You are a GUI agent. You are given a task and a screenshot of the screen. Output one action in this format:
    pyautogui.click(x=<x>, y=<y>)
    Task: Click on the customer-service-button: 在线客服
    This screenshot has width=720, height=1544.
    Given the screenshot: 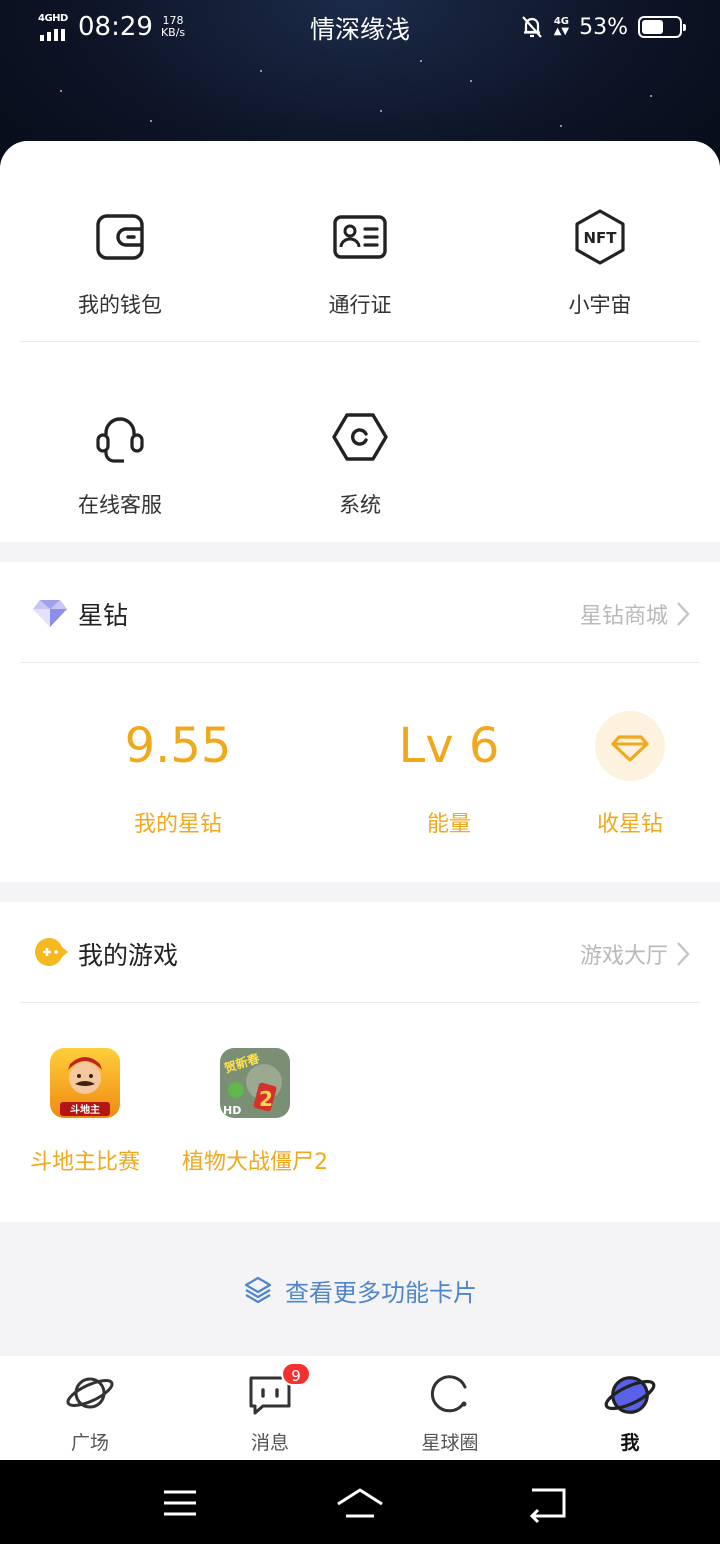 What is the action you would take?
    pyautogui.click(x=120, y=463)
    